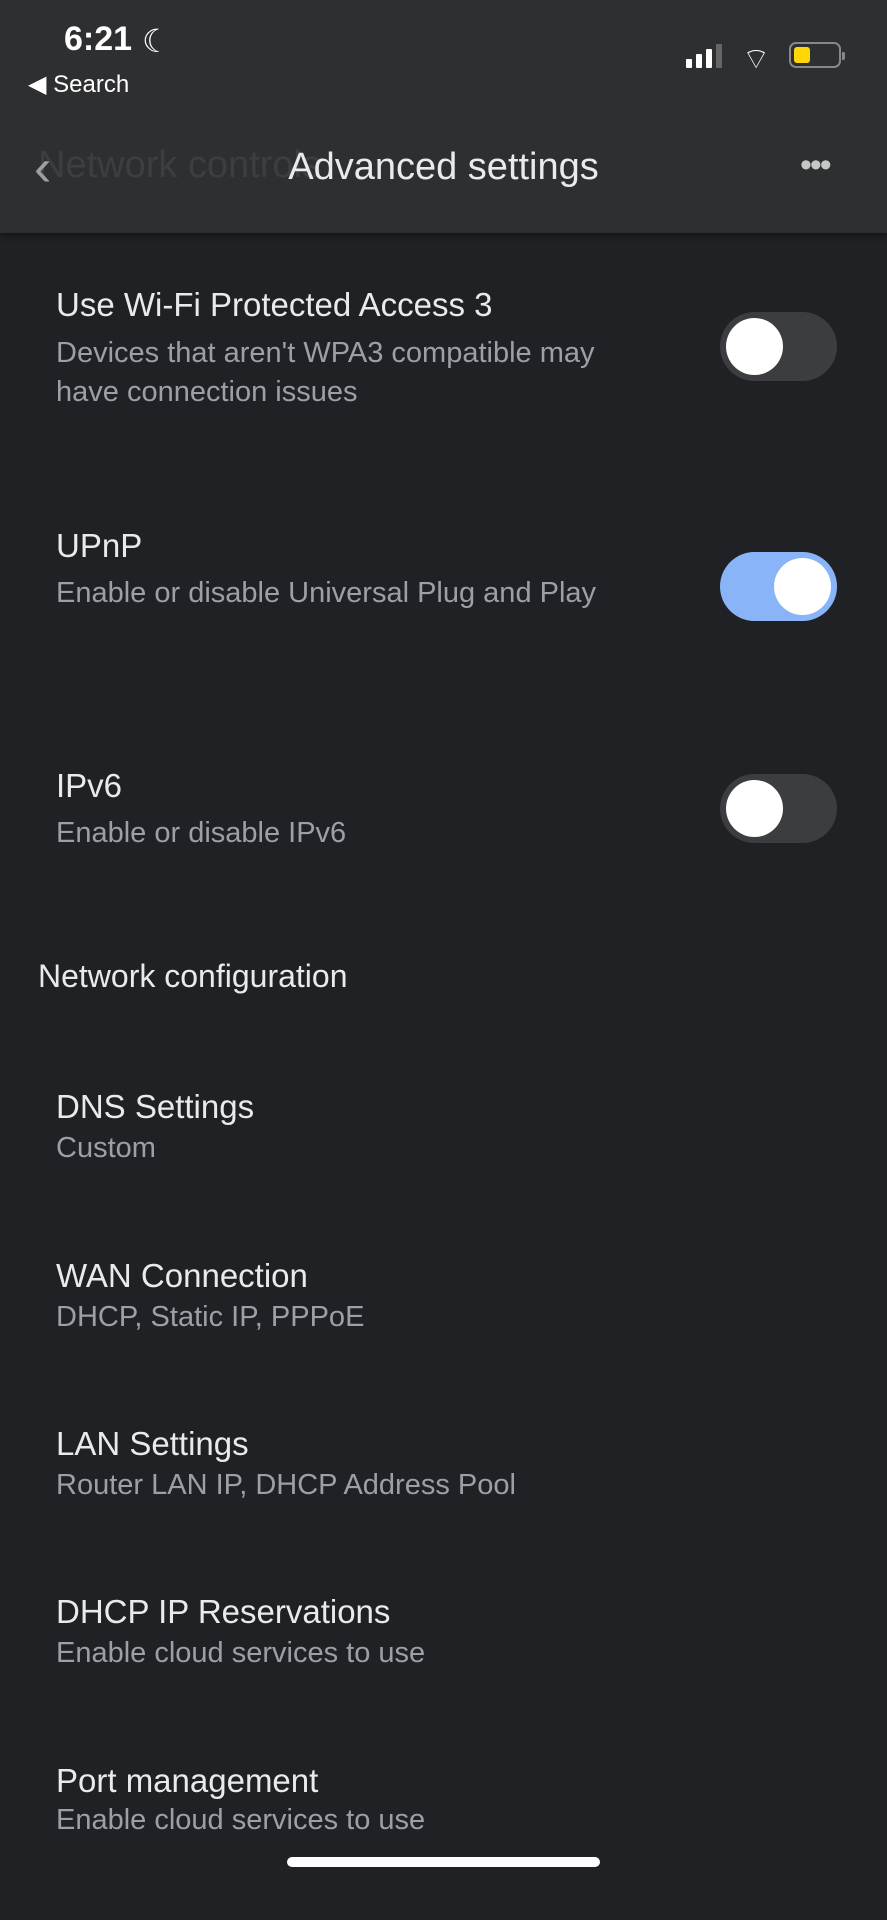 This screenshot has width=887, height=1920. What do you see at coordinates (443, 167) in the screenshot?
I see `page-title: Advanced settings` at bounding box center [443, 167].